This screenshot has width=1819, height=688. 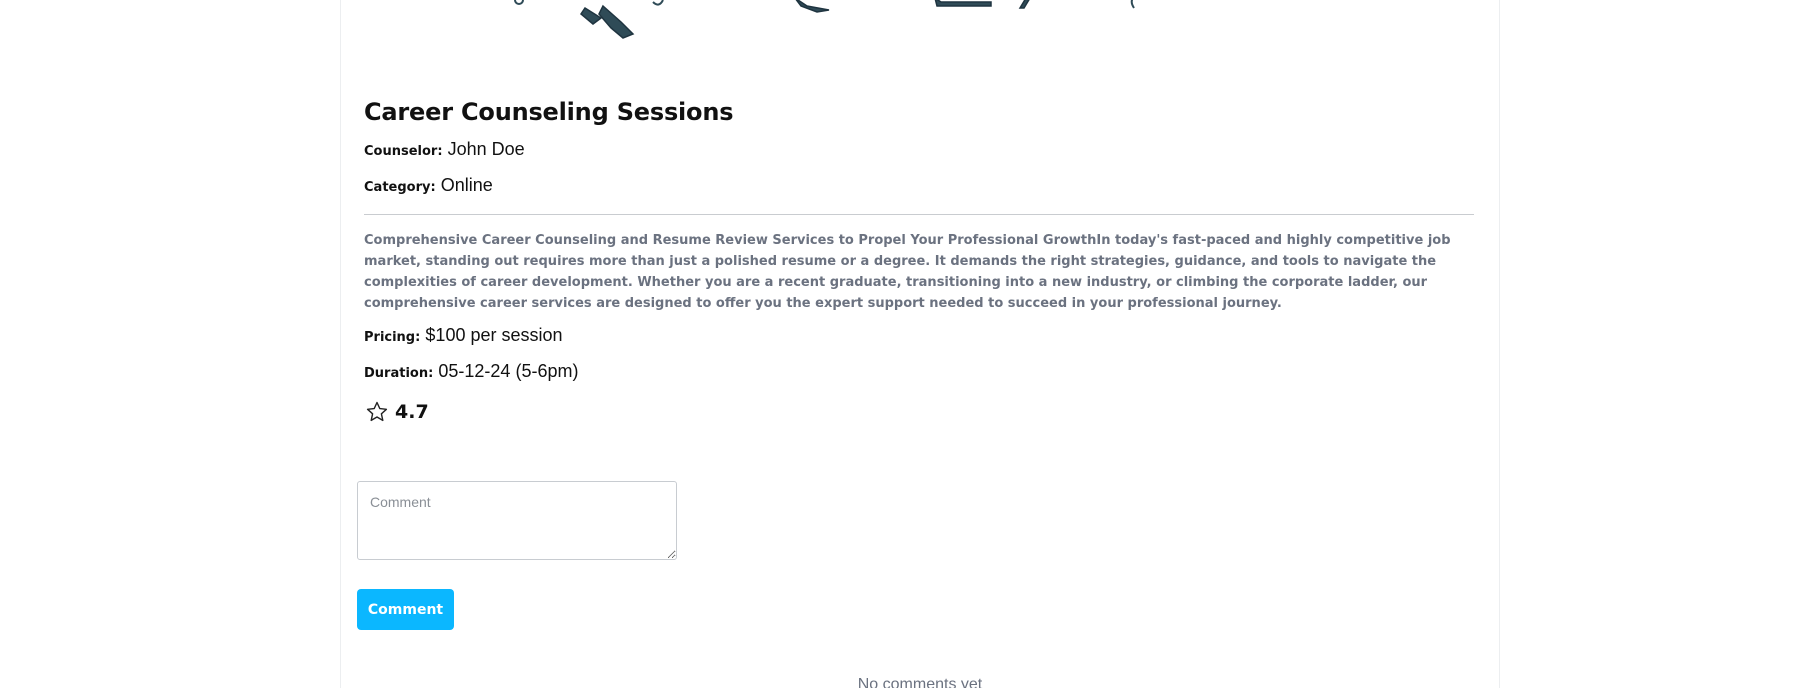 What do you see at coordinates (920, 682) in the screenshot?
I see `no-comments-text: No comments yet` at bounding box center [920, 682].